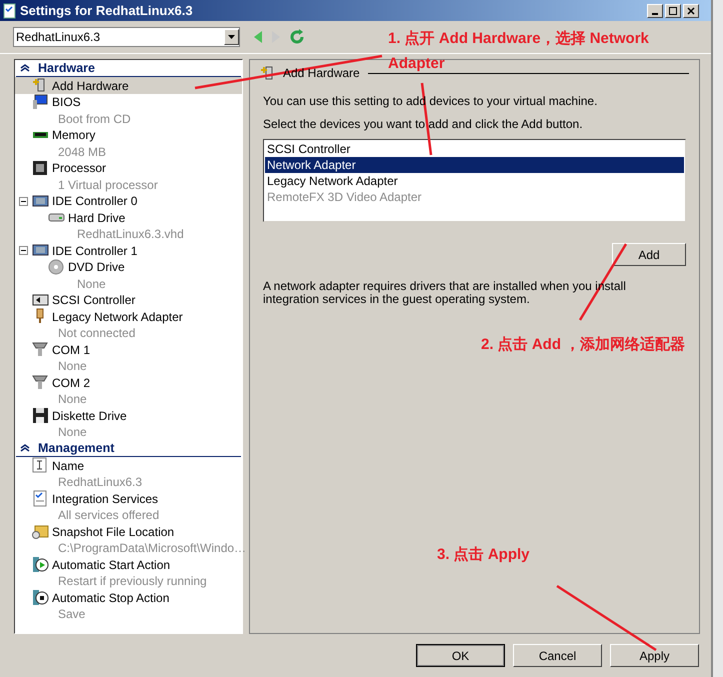 The image size is (723, 677). Describe the element at coordinates (40, 499) in the screenshot. I see `checklist-icon` at that location.